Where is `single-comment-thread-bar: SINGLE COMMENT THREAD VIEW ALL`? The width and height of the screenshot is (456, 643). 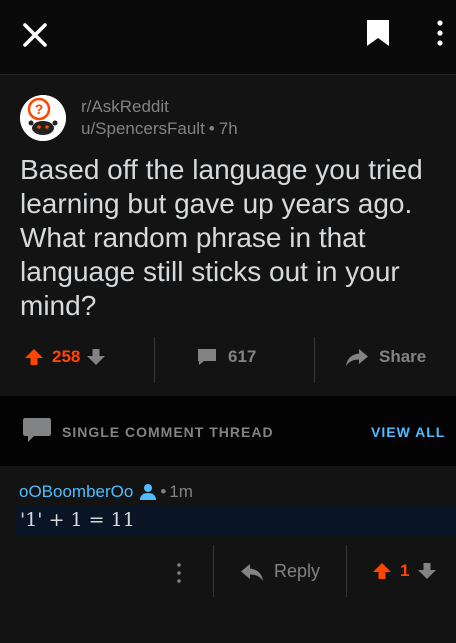 single-comment-thread-bar: SINGLE COMMENT THREAD VIEW ALL is located at coordinates (228, 431).